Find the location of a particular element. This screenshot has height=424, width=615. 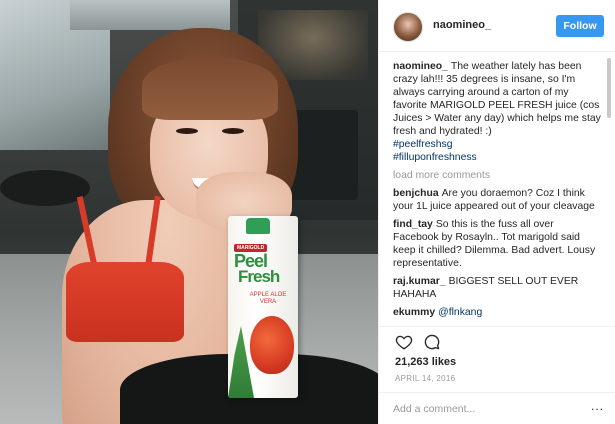

comment-username: raj.kumar_ is located at coordinates (419, 281).